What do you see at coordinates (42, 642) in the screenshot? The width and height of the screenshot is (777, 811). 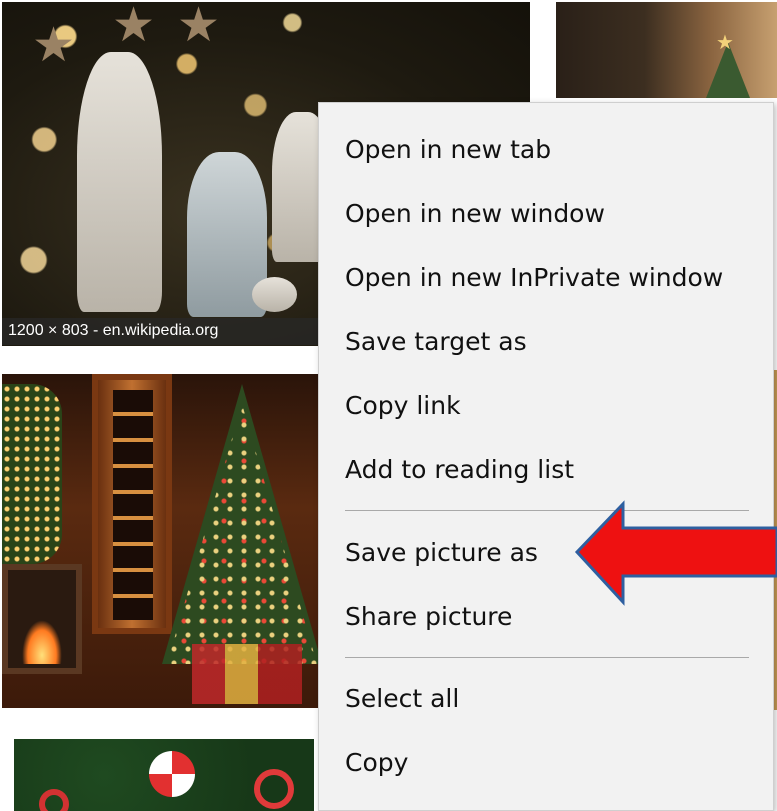 I see `fire-icon` at bounding box center [42, 642].